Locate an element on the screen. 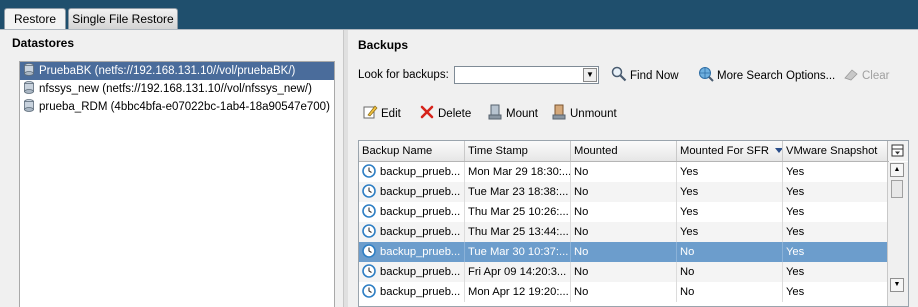  edit-button: Edit is located at coordinates (381, 113).